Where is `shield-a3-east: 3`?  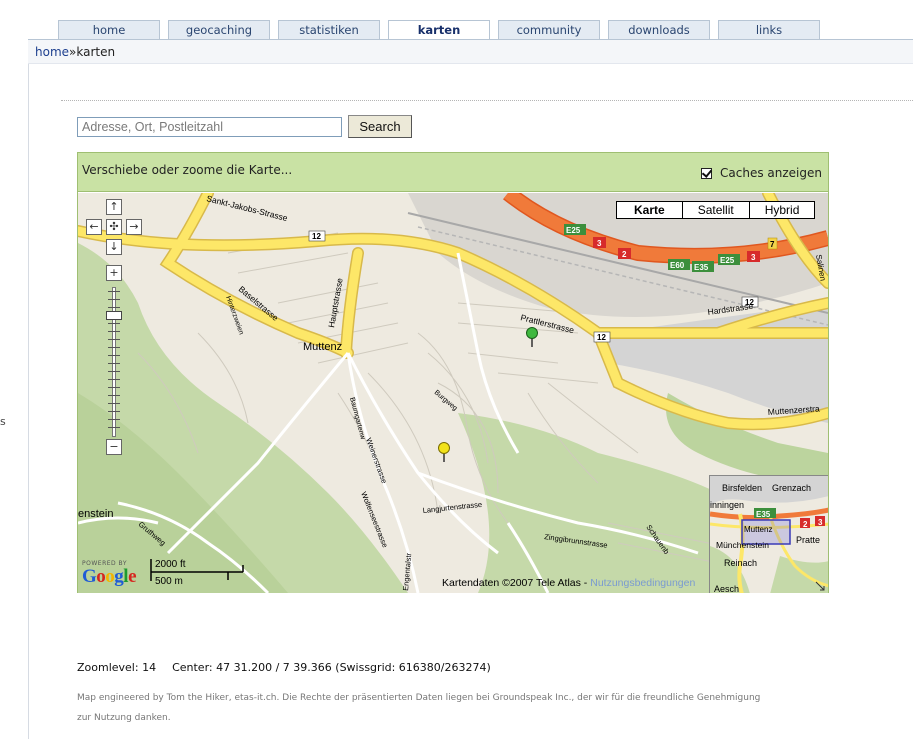
shield-a3-east: 3 is located at coordinates (753, 257).